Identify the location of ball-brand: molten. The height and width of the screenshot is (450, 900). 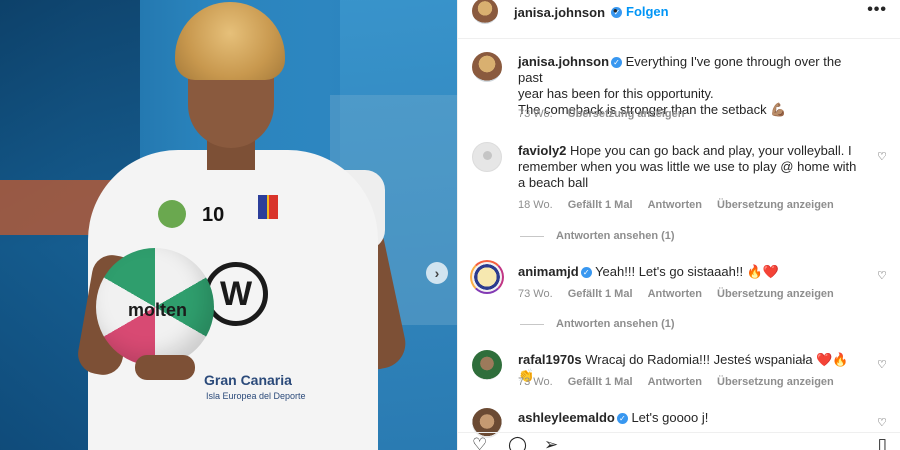
(158, 310).